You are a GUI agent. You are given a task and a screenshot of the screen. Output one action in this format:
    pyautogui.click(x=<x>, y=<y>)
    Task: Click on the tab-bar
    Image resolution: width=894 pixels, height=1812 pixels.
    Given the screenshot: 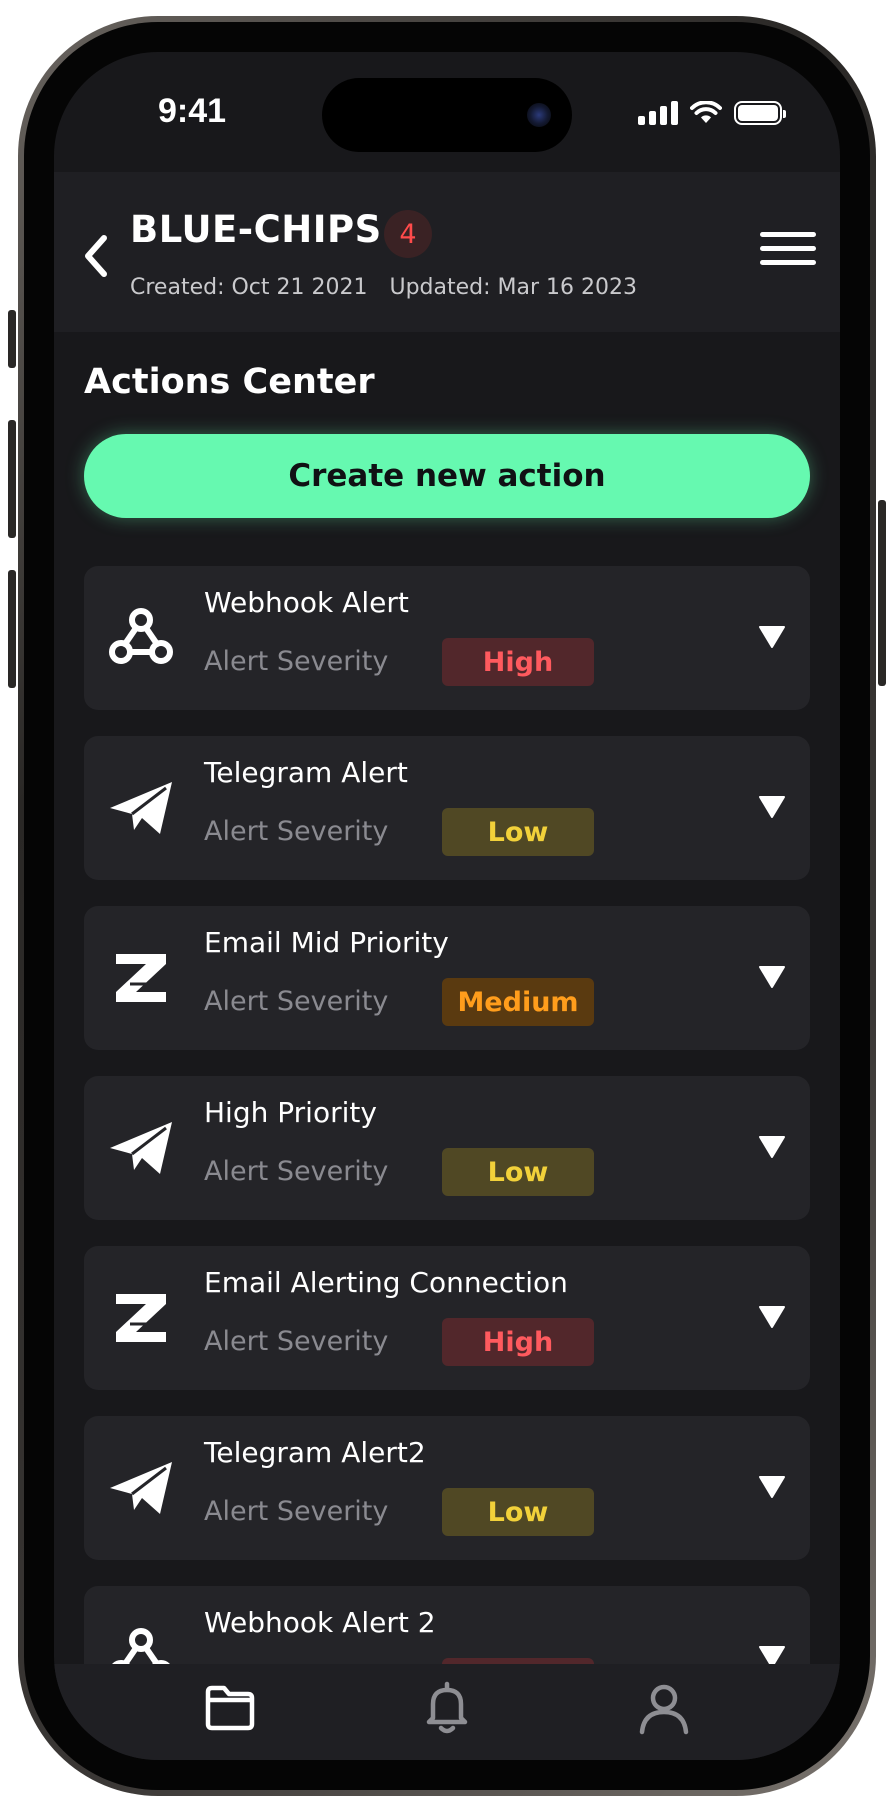 What is the action you would take?
    pyautogui.click(x=447, y=1712)
    